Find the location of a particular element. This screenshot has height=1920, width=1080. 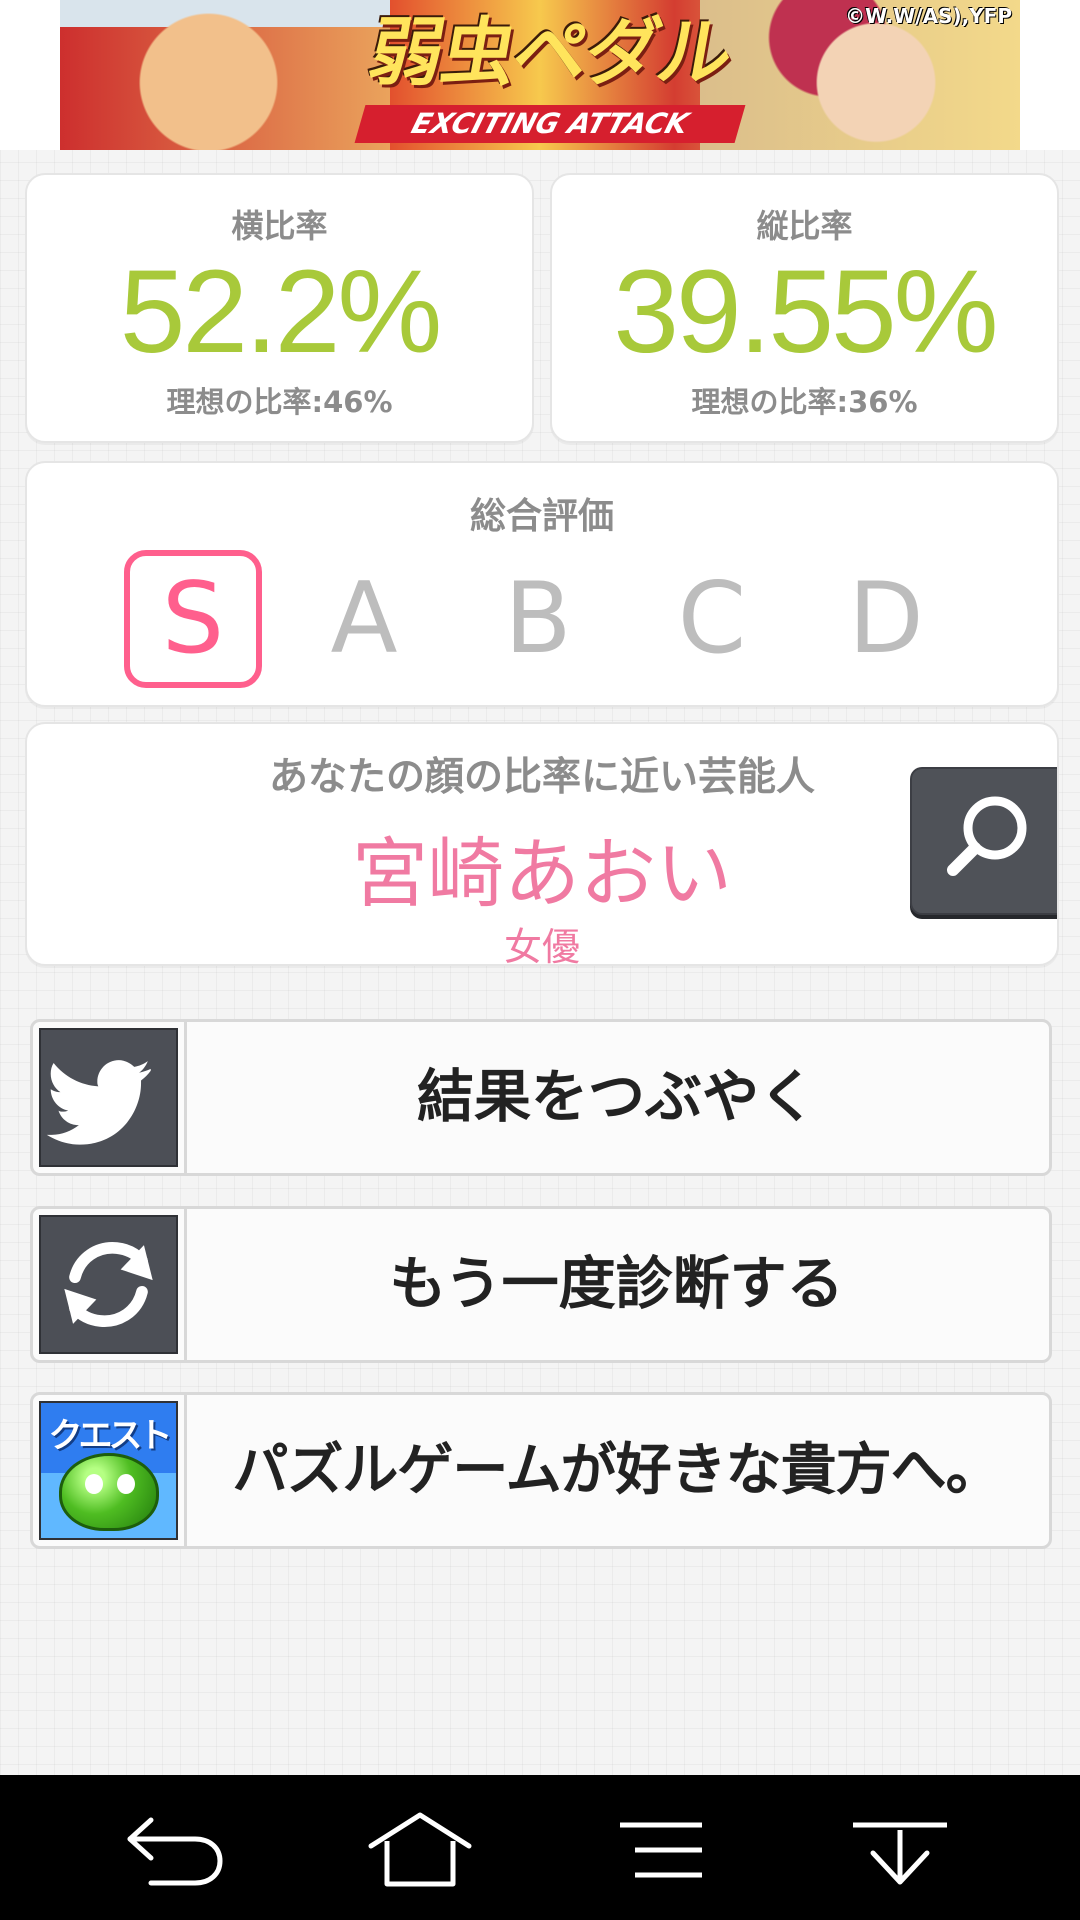

celebrity-profession: 女優 is located at coordinates (541, 947).